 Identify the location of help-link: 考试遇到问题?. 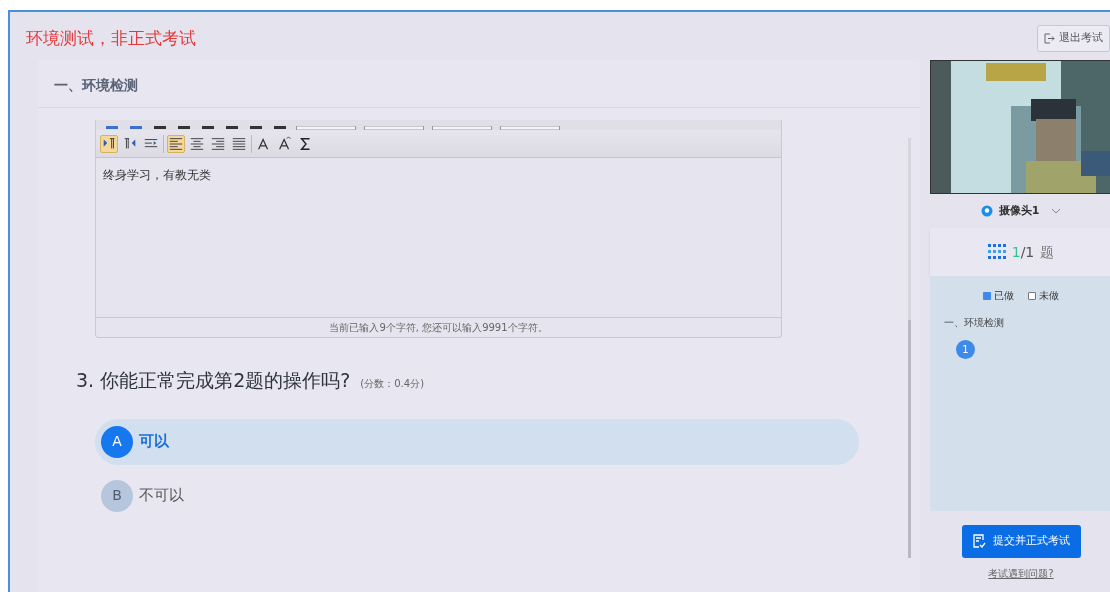
(1021, 573).